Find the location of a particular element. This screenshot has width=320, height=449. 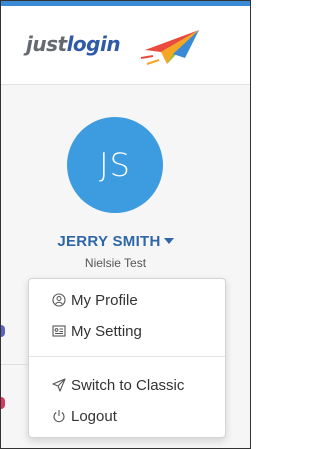

avatar-initials: JS is located at coordinates (115, 165).